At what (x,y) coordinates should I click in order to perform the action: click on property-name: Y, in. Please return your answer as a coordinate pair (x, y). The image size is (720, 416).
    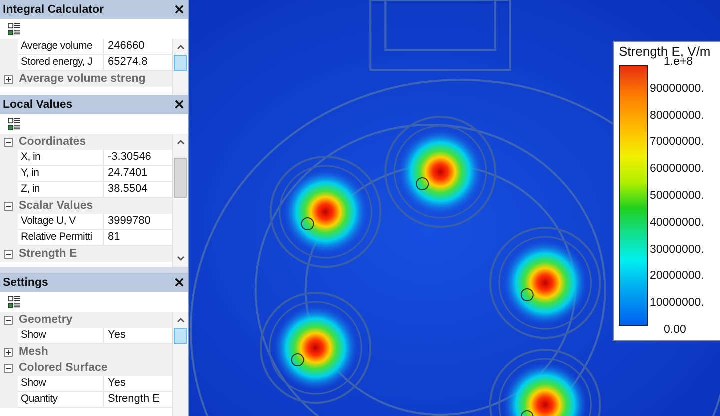
    Looking at the image, I should click on (61, 174).